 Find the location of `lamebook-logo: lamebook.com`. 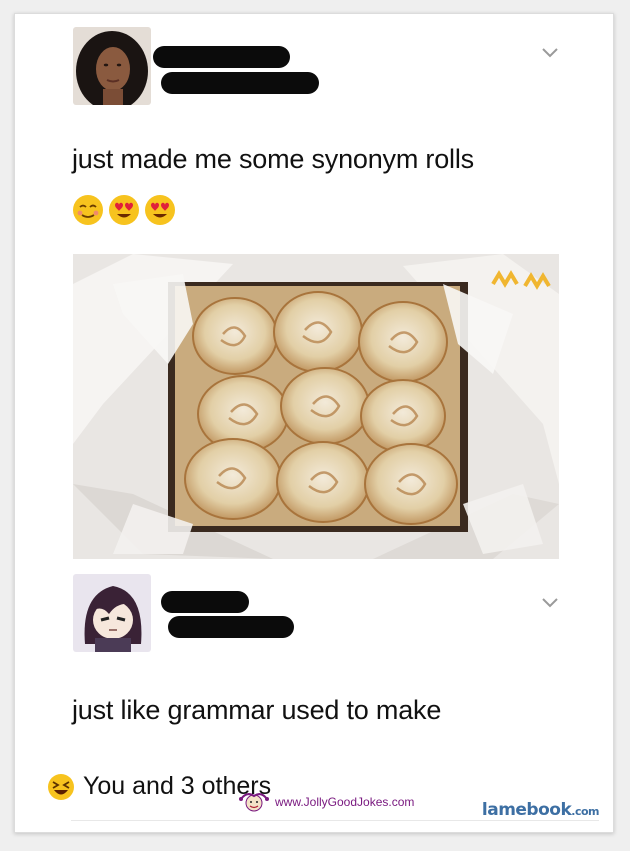

lamebook-logo: lamebook.com is located at coordinates (540, 810).